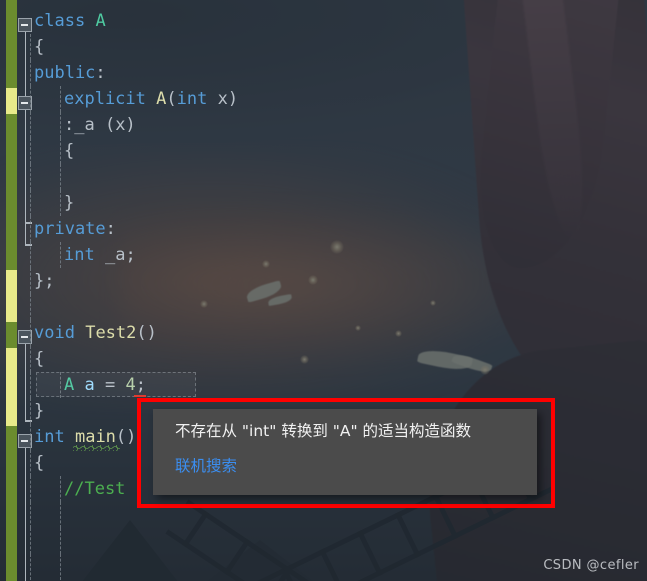 This screenshot has height=581, width=647. What do you see at coordinates (323, 229) in the screenshot?
I see `code-line: private:` at bounding box center [323, 229].